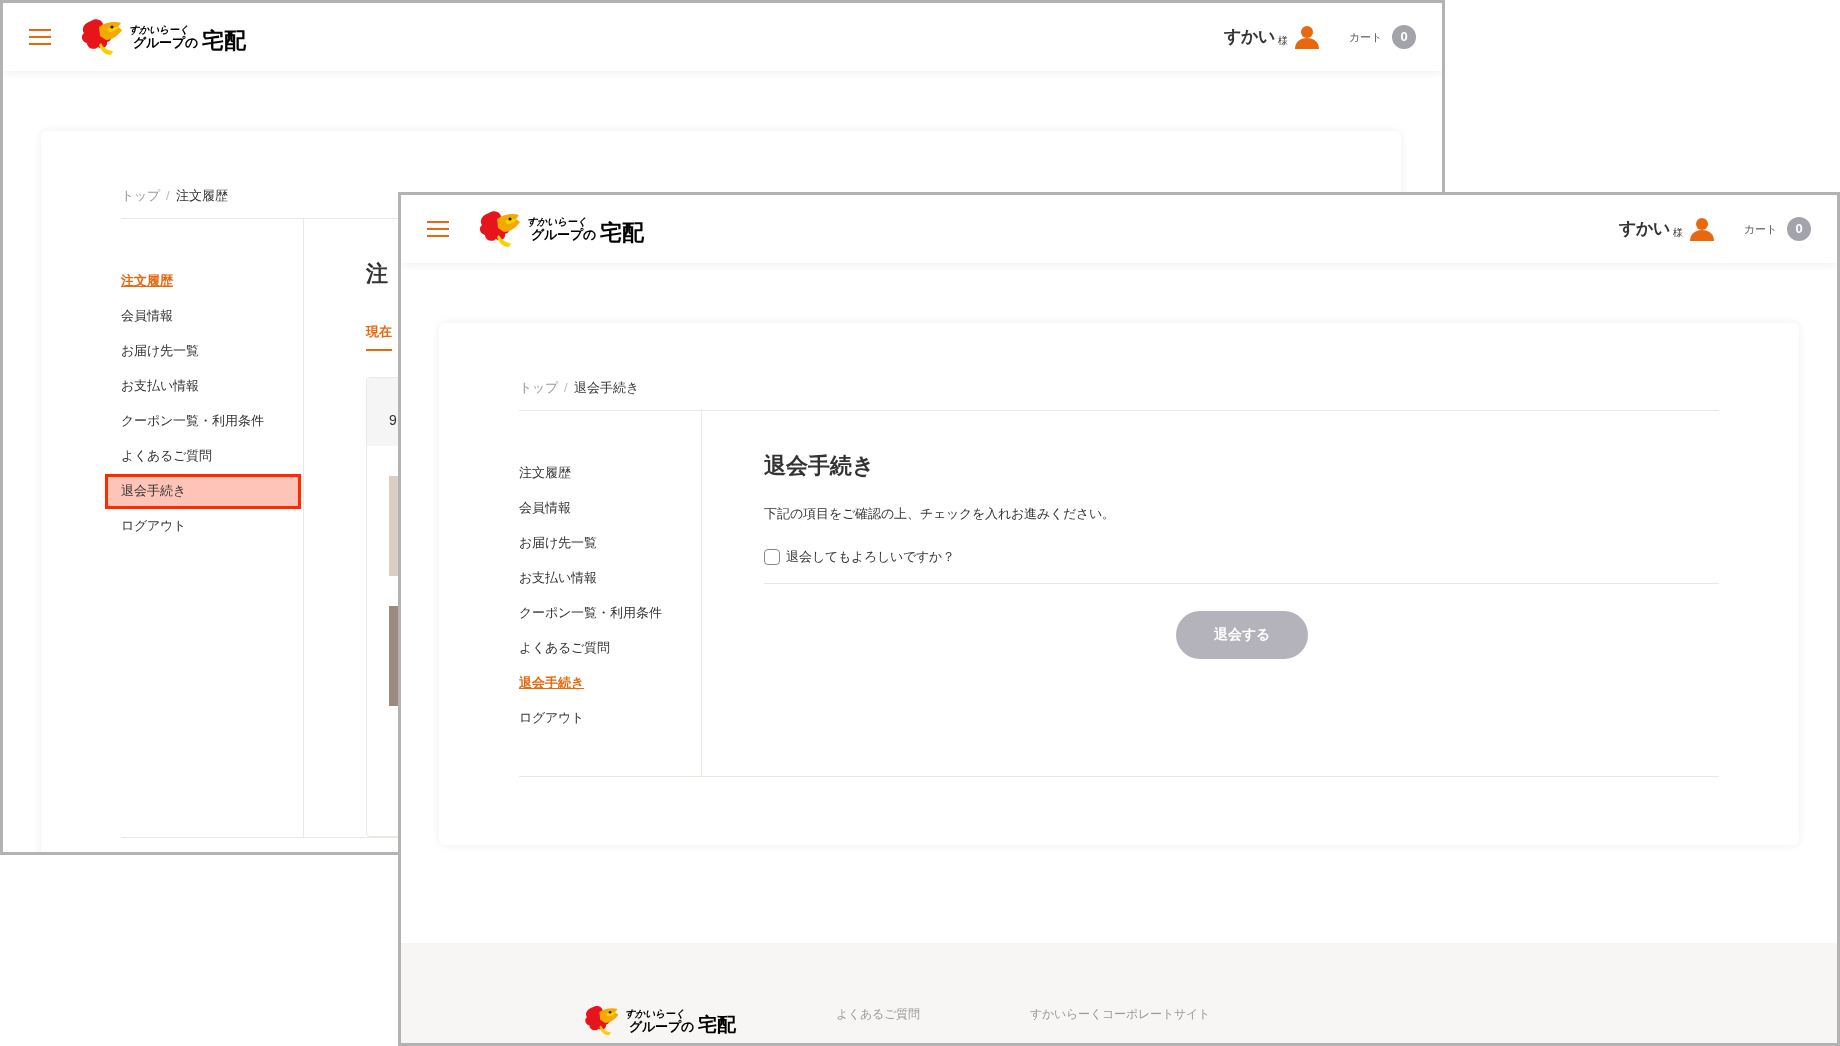  I want to click on page-title: 退会手続き, so click(820, 465).